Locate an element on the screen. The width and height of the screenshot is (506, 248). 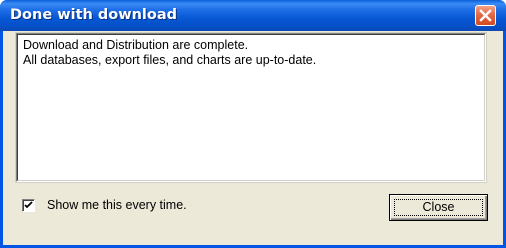
title-bar: Done with download is located at coordinates (253, 15).